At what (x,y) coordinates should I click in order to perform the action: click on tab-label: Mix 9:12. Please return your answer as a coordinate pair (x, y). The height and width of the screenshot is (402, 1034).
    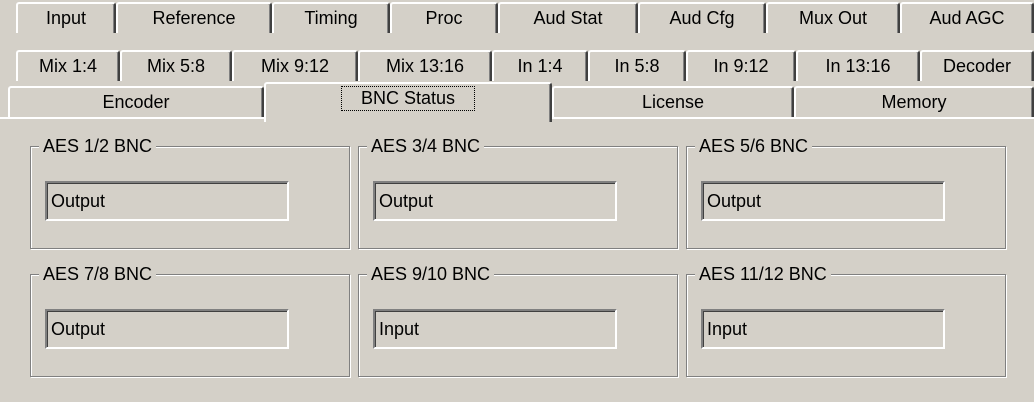
    Looking at the image, I should click on (295, 66).